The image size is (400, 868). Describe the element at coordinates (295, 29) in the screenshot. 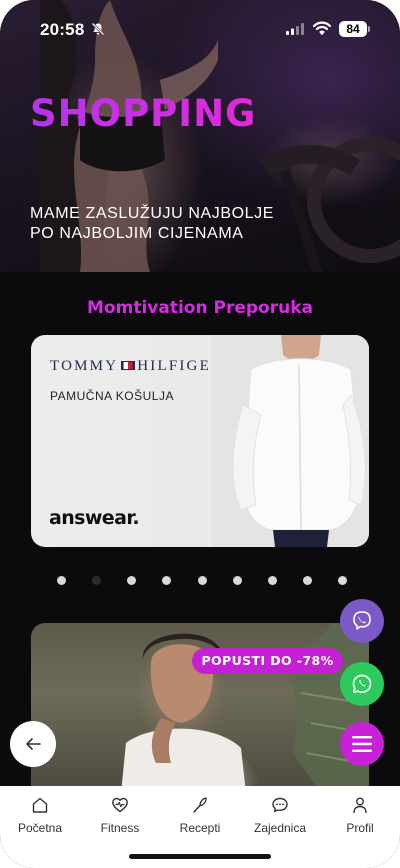

I see `signal-icon` at that location.